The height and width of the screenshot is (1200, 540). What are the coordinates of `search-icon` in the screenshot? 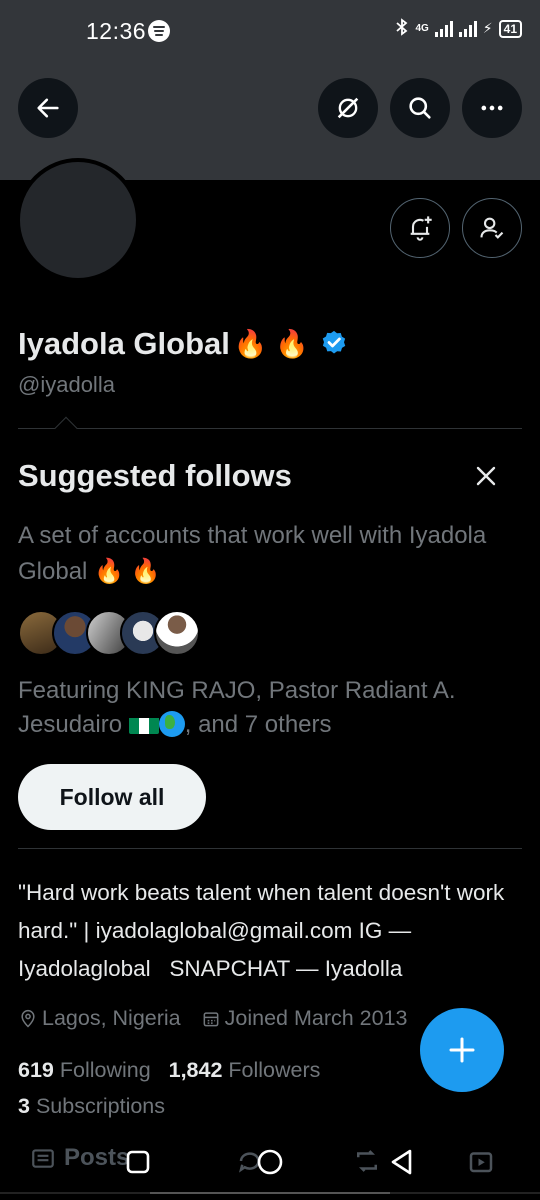 It's located at (420, 108).